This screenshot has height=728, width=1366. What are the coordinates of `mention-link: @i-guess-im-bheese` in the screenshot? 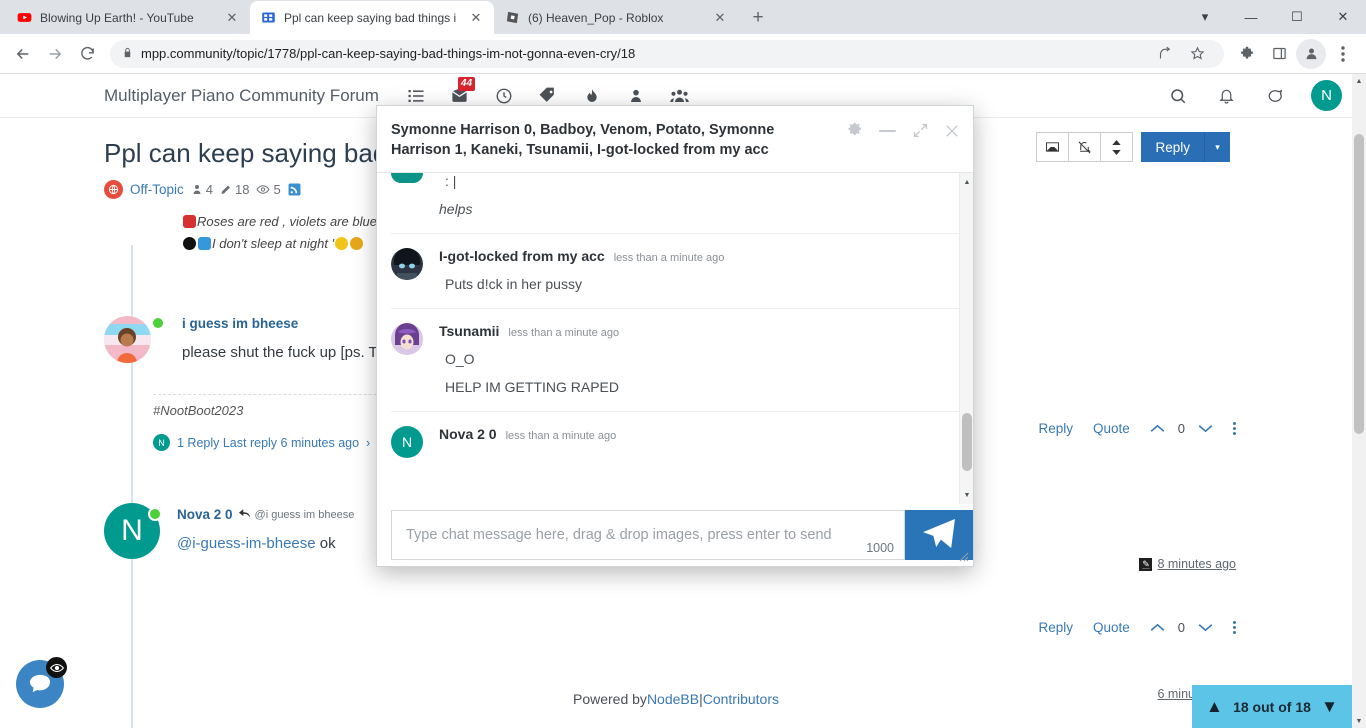 It's located at (246, 543).